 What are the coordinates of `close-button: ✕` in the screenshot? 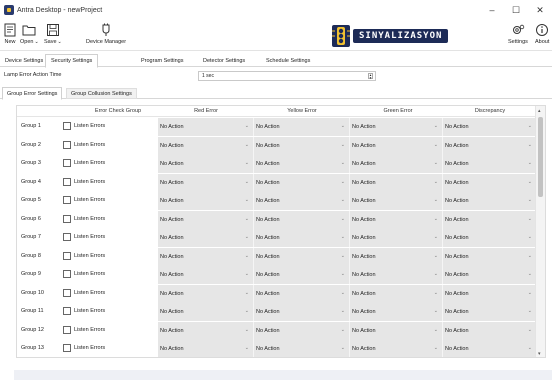 It's located at (540, 10).